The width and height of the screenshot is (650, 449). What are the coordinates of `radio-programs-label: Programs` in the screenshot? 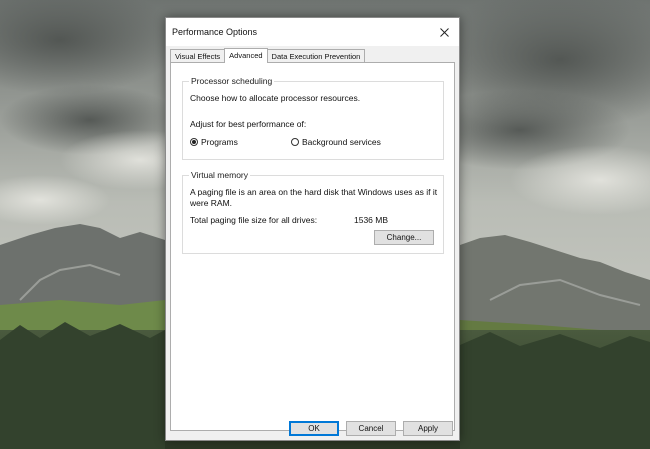 It's located at (219, 142).